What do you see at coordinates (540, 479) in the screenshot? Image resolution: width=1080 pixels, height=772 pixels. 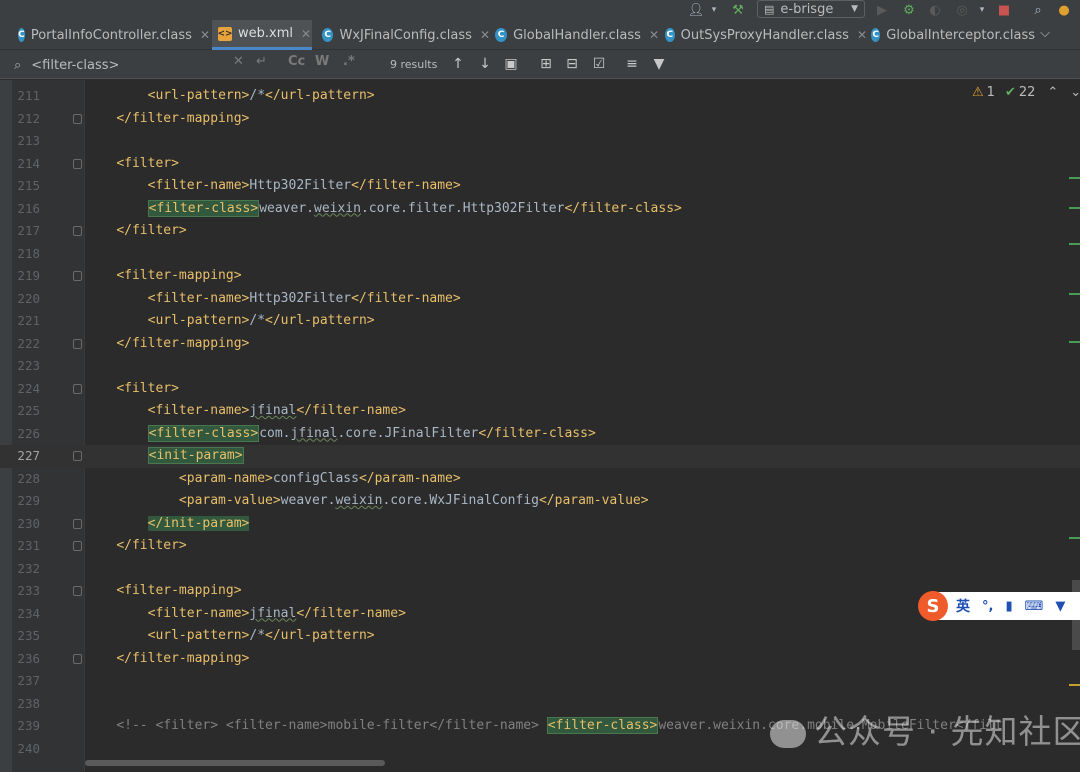 I see `code-line: 228 <param-name>configClass</param-name>` at bounding box center [540, 479].